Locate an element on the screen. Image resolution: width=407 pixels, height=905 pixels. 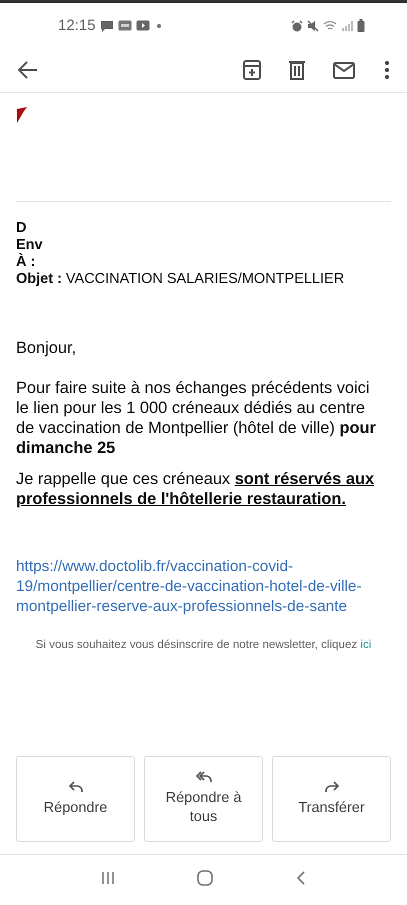
greeting: Bonjour, is located at coordinates (47, 348).